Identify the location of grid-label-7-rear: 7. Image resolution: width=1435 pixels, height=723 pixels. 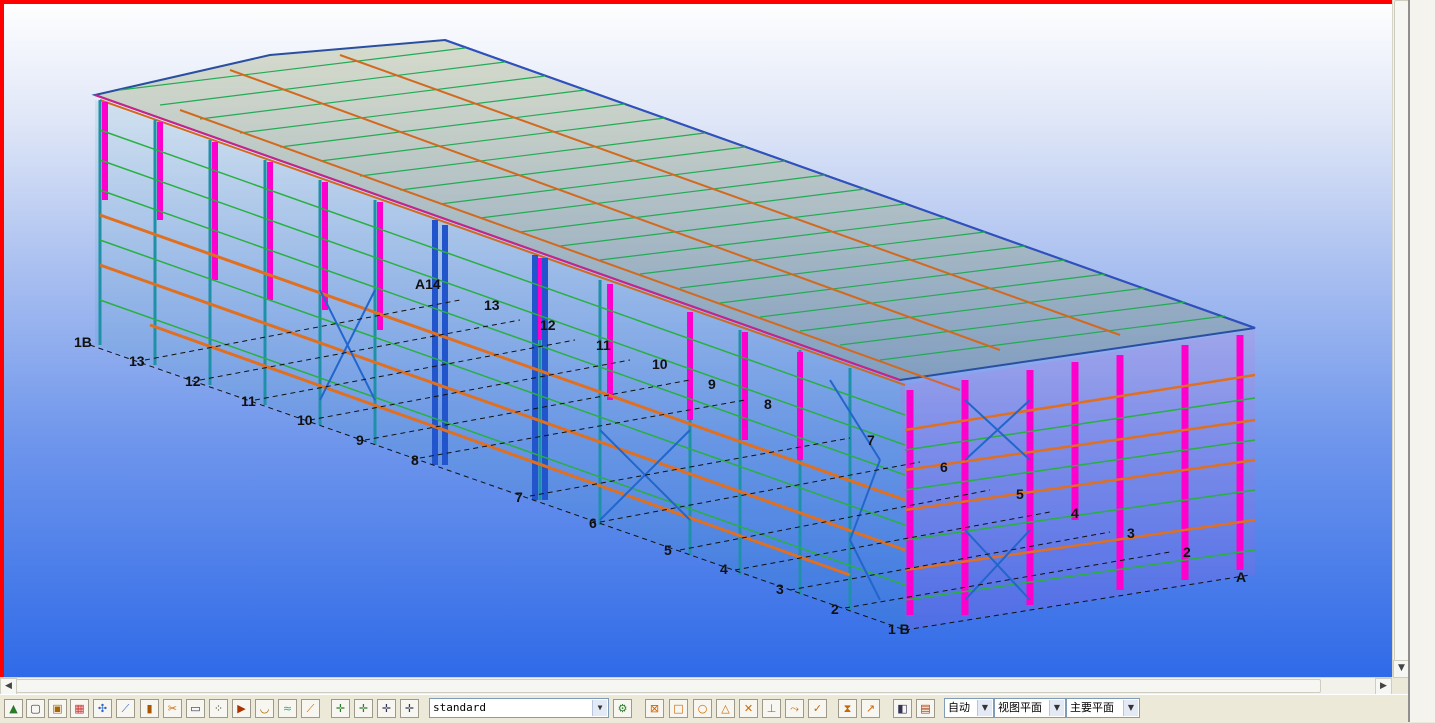
(871, 440).